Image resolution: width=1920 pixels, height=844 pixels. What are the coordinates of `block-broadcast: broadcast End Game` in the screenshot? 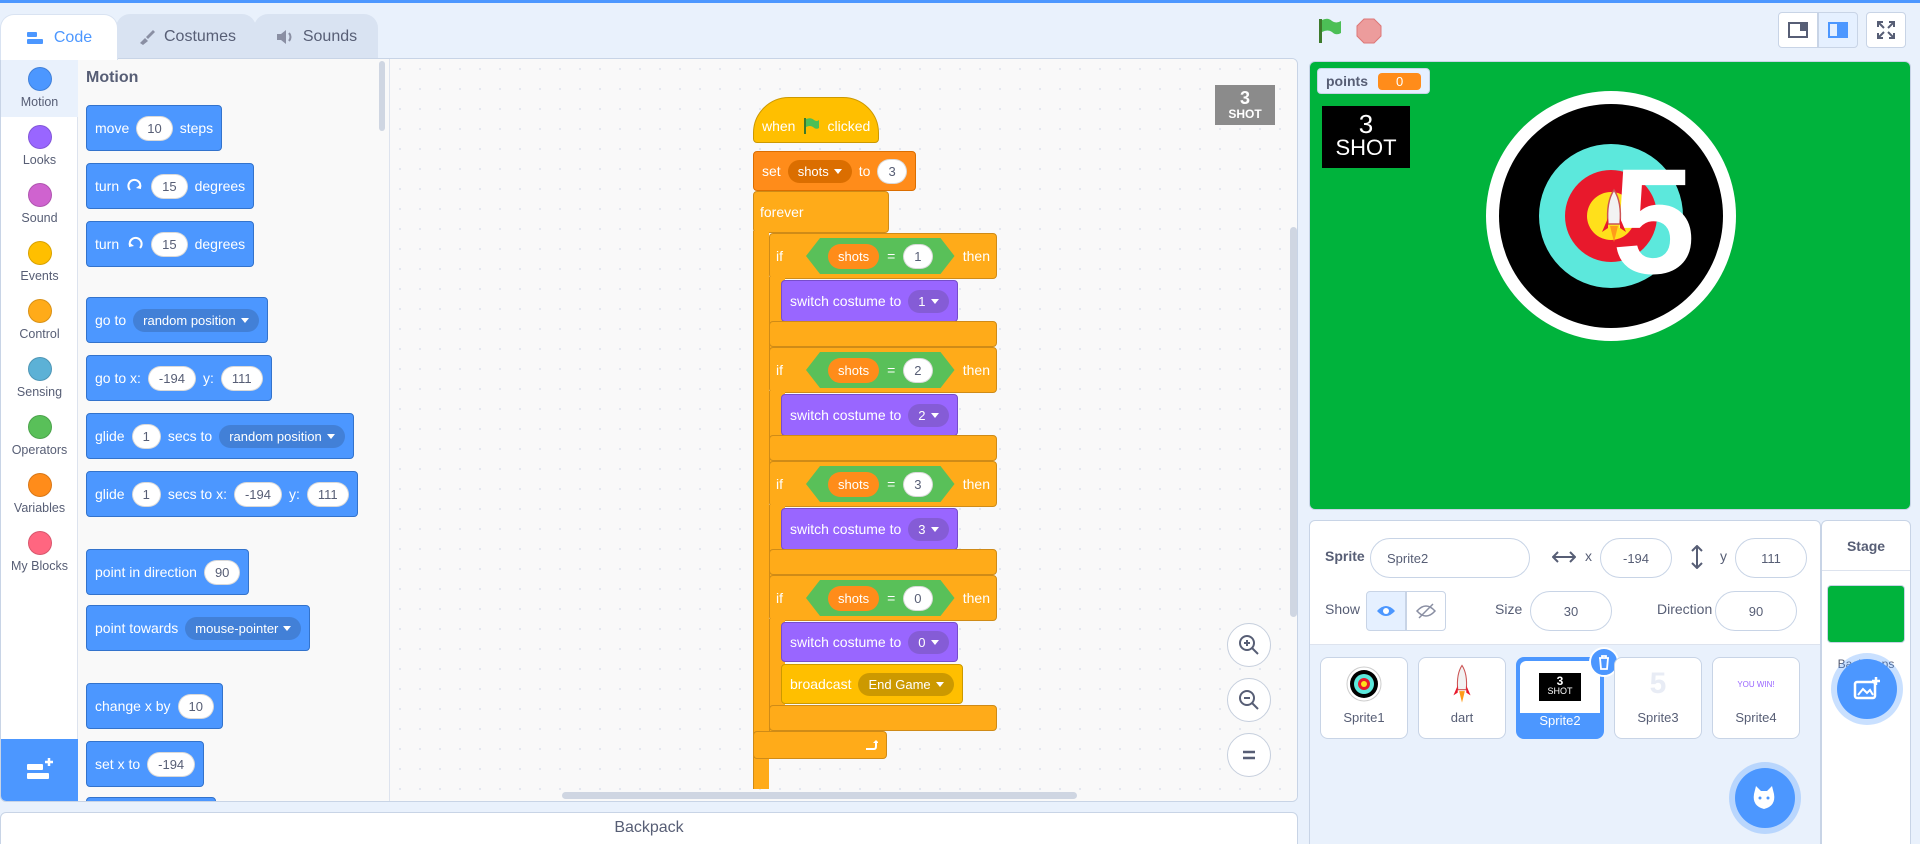 It's located at (872, 684).